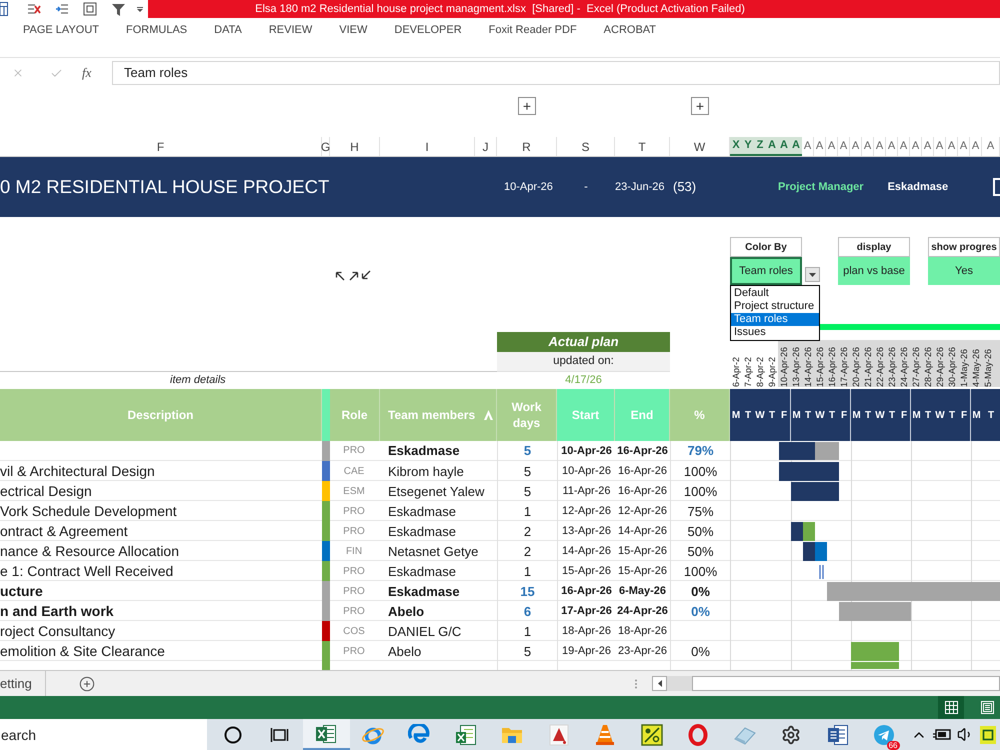 The width and height of the screenshot is (1000, 750). What do you see at coordinates (427, 146) in the screenshot?
I see `column-header: I` at bounding box center [427, 146].